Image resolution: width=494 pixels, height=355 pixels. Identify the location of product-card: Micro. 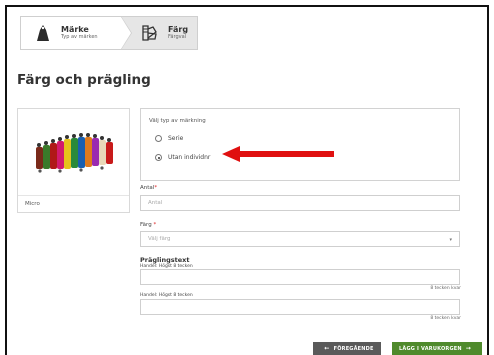
(73, 160).